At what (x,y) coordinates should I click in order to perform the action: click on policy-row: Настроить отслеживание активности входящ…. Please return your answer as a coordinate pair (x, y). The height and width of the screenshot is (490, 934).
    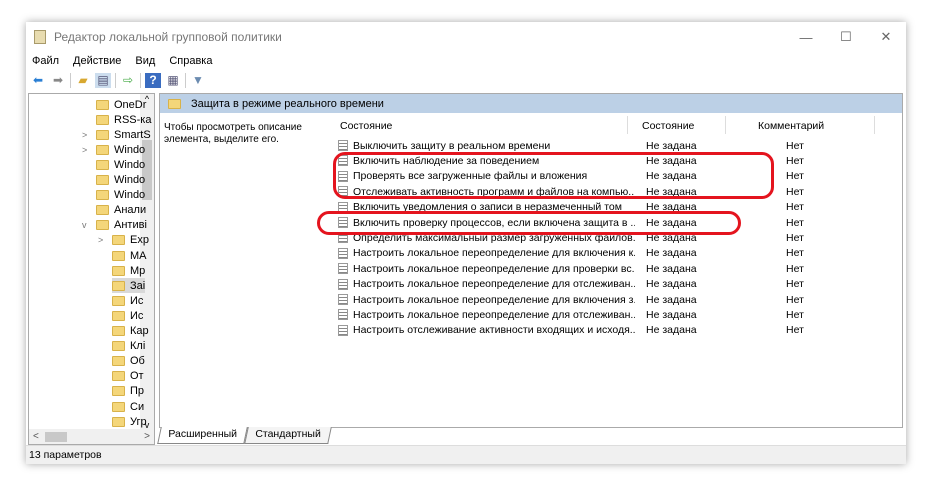
    Looking at the image, I should click on (618, 330).